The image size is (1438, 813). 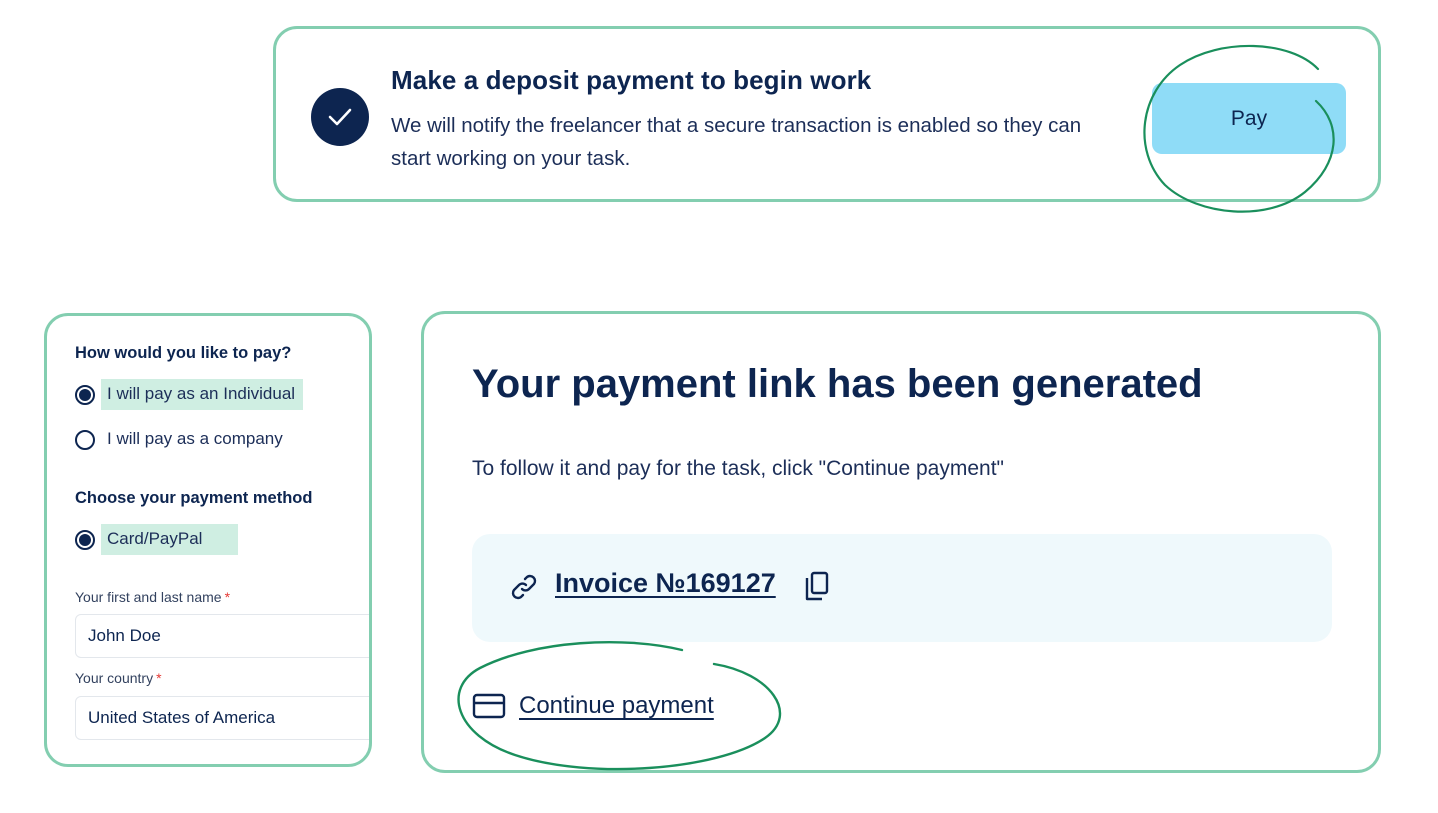 I want to click on radio-button-unchecked, so click(x=85, y=439).